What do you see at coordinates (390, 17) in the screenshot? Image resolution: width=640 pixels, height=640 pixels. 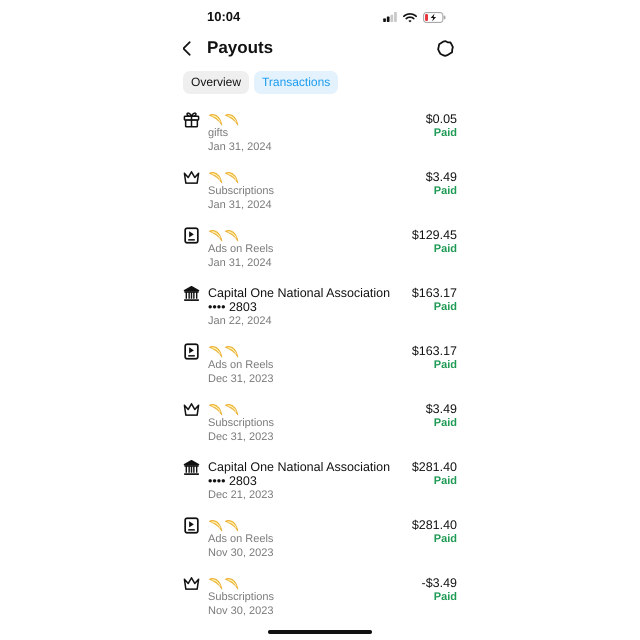 I see `signal-icon` at bounding box center [390, 17].